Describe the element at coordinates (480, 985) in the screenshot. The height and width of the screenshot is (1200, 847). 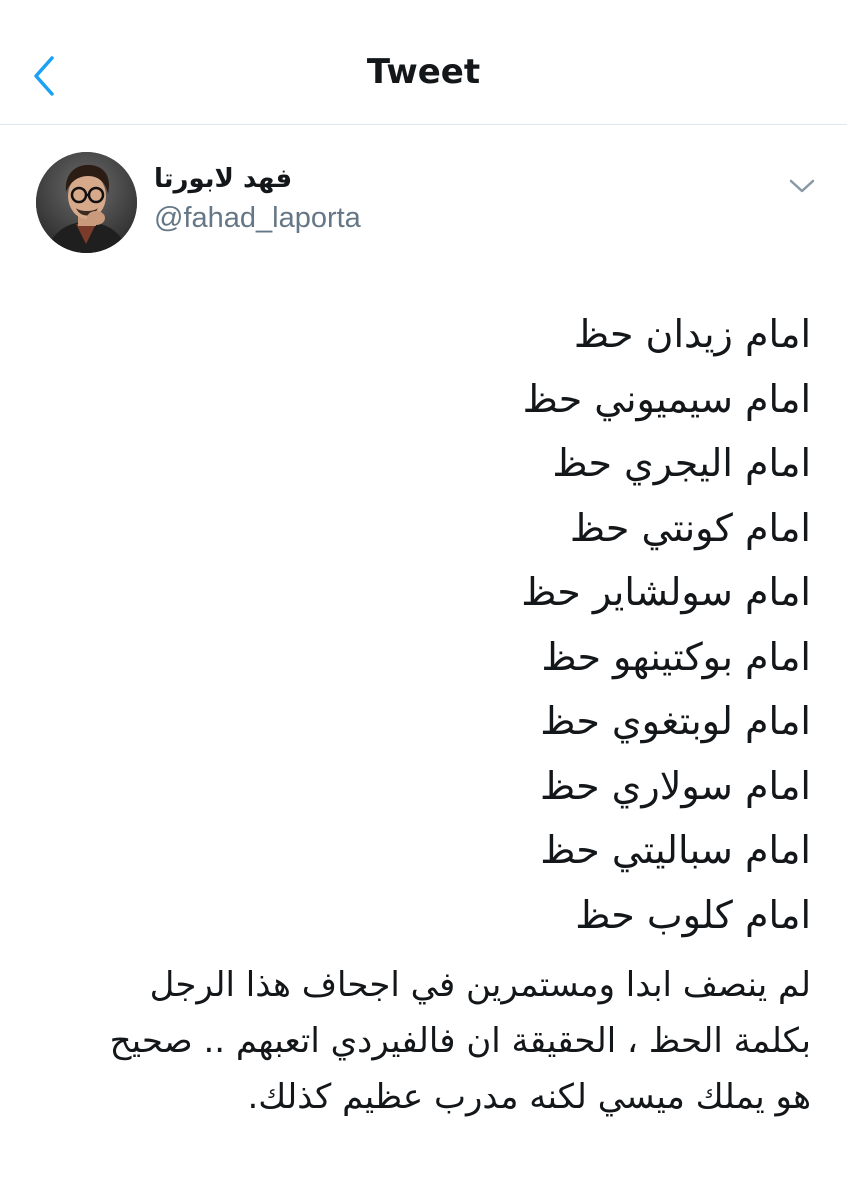
I see `paragraph-line: لم ينصف ابدا ومستمرين في اجحاف هذا الرجل` at that location.